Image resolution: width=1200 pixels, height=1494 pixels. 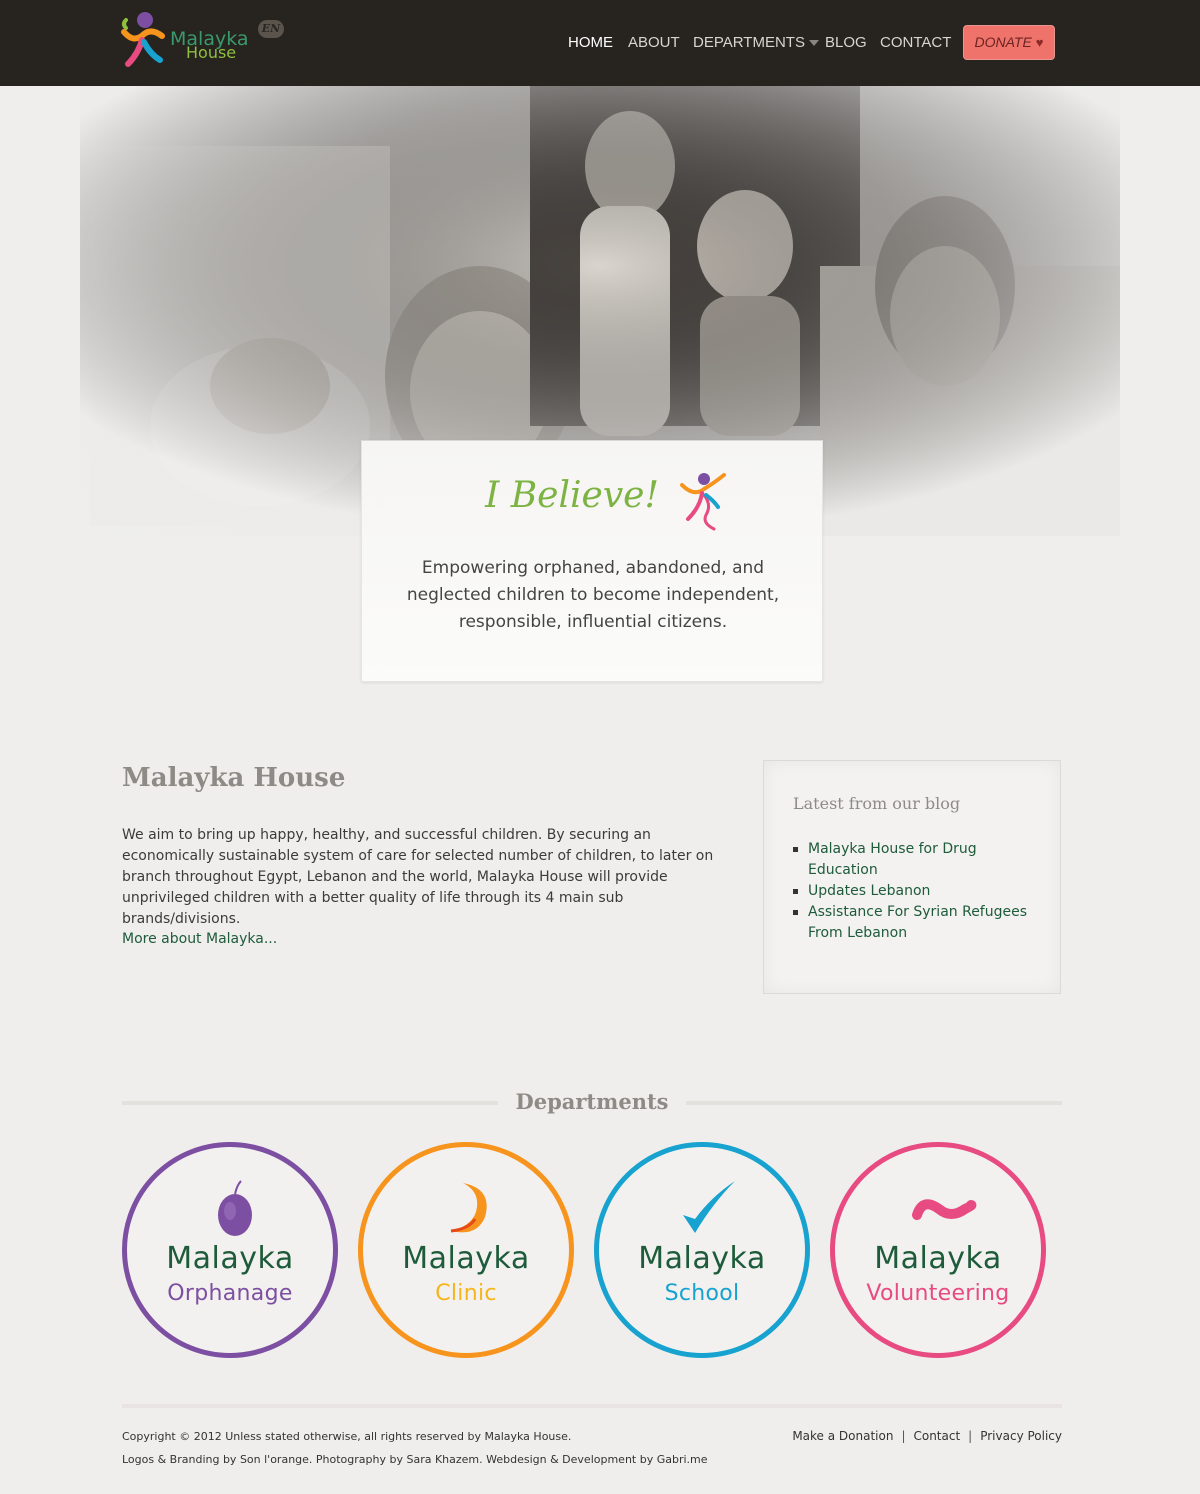 I want to click on nav-departments: DEPARTMENTS, so click(x=756, y=43).